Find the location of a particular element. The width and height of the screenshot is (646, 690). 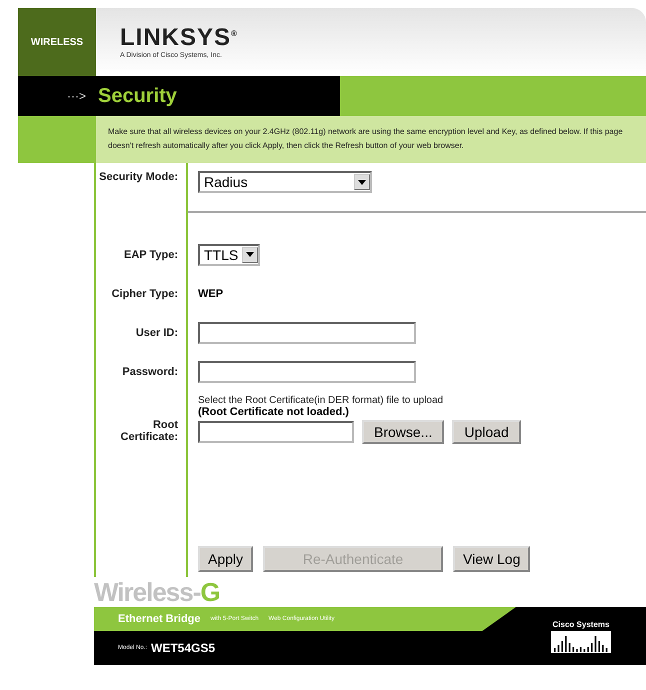

security-mode-dropdown: Radius is located at coordinates (285, 182).